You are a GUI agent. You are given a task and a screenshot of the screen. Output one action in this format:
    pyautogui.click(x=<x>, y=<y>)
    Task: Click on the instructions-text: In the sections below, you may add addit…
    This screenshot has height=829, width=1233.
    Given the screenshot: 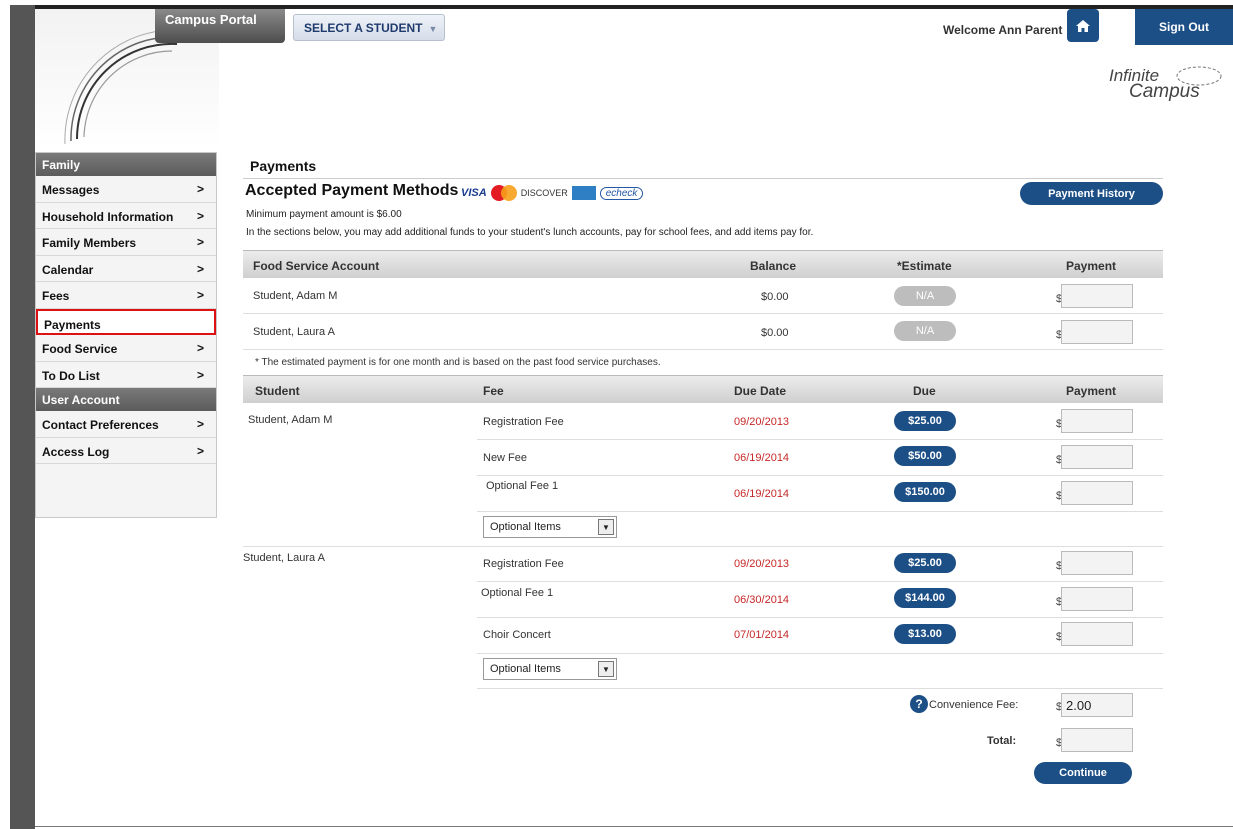 What is the action you would take?
    pyautogui.click(x=530, y=232)
    